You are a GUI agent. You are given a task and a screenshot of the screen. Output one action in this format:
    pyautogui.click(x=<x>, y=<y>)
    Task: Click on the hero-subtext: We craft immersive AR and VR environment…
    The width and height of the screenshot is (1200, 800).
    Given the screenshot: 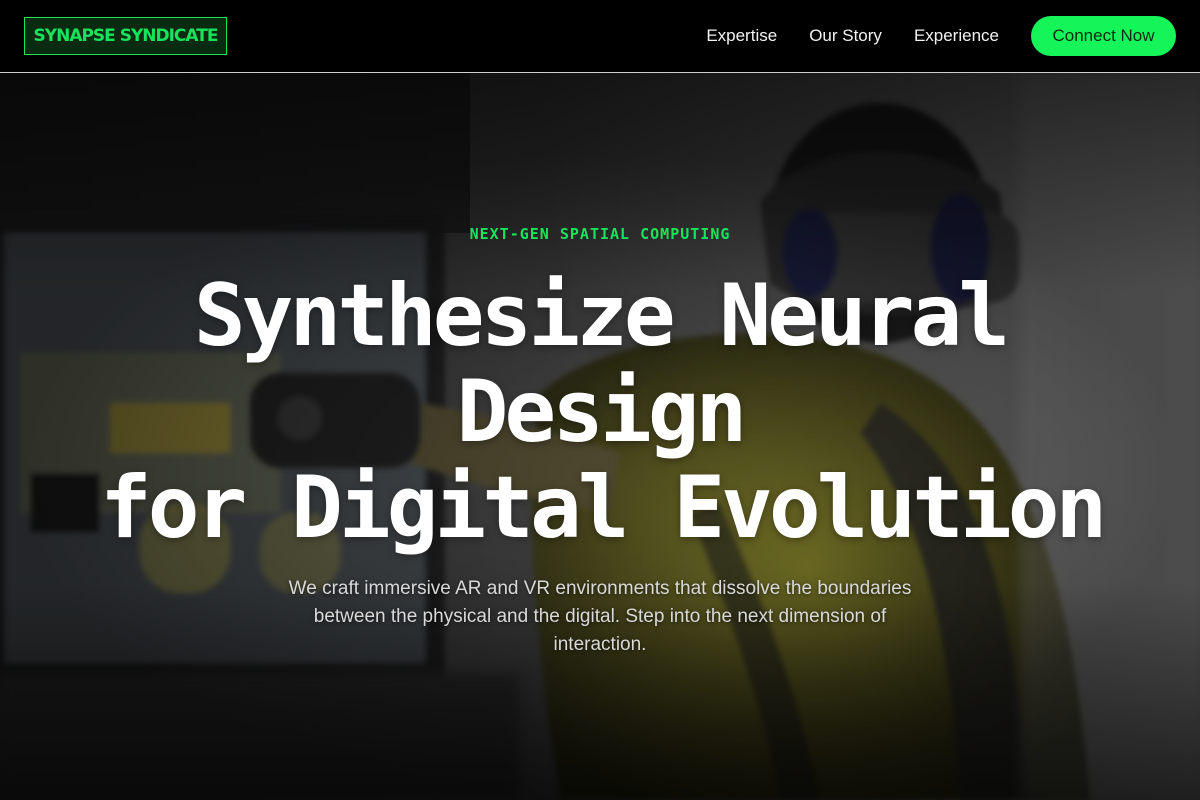 What is the action you would take?
    pyautogui.click(x=600, y=616)
    